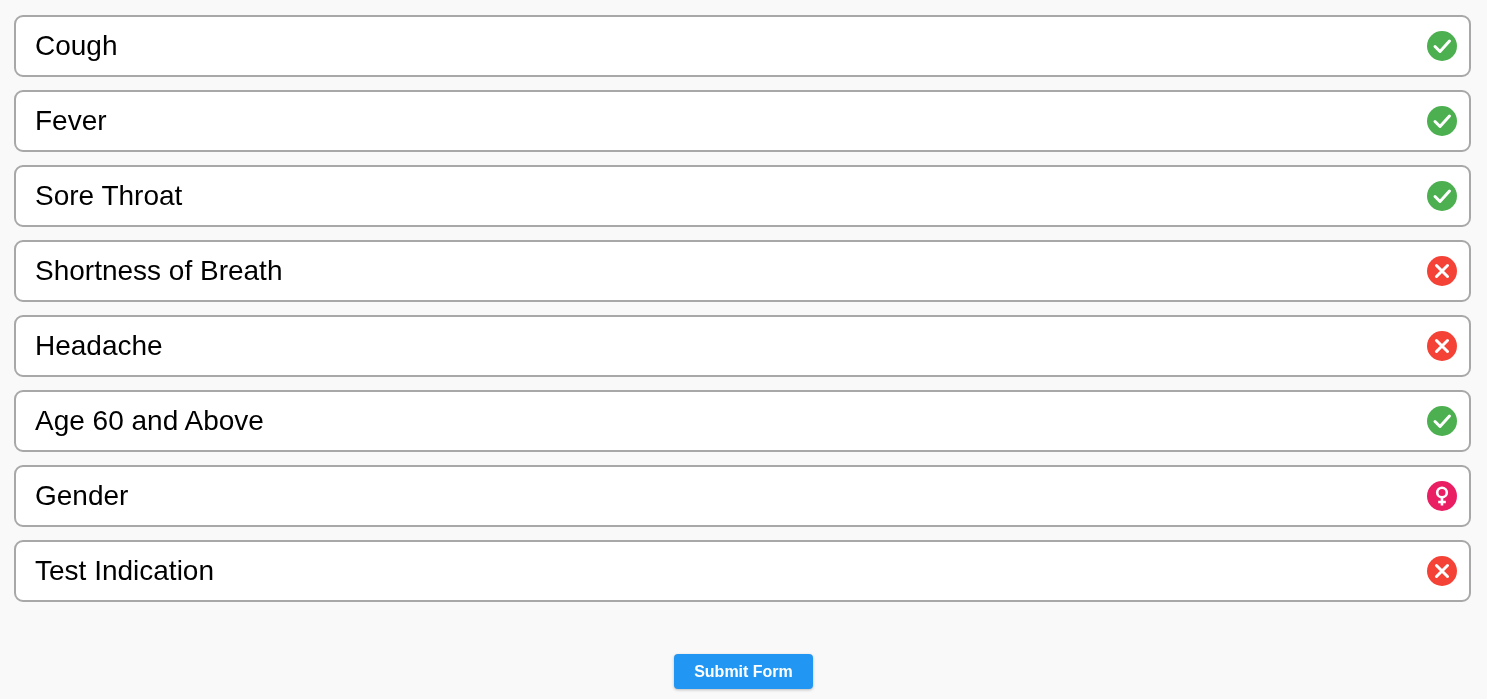 This screenshot has width=1487, height=699. What do you see at coordinates (742, 121) in the screenshot?
I see `symptom-row: Fever` at bounding box center [742, 121].